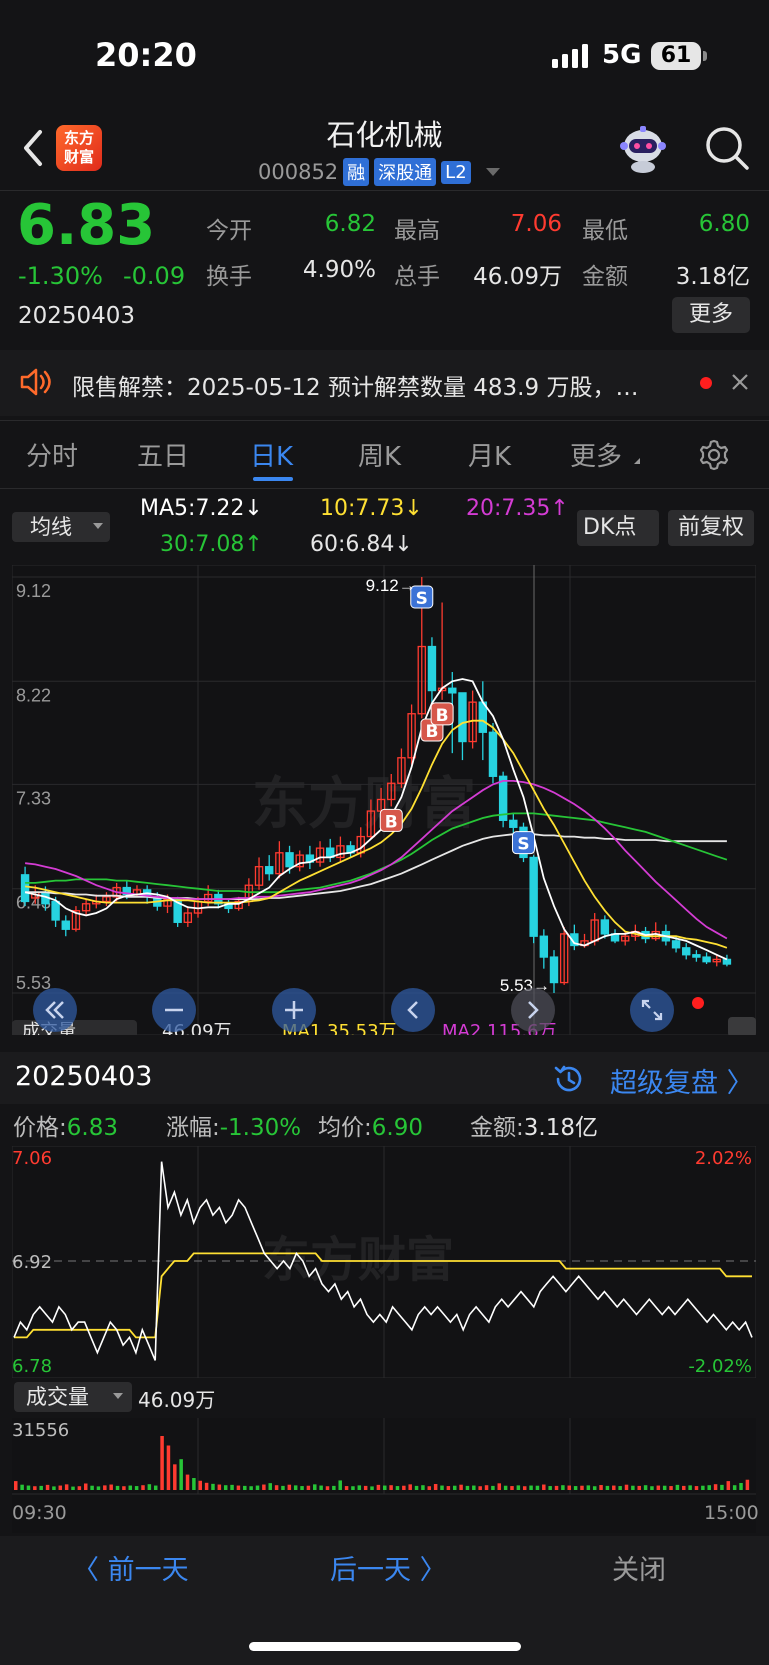  I want to click on y-pct-low: -2.02%, so click(720, 1366).